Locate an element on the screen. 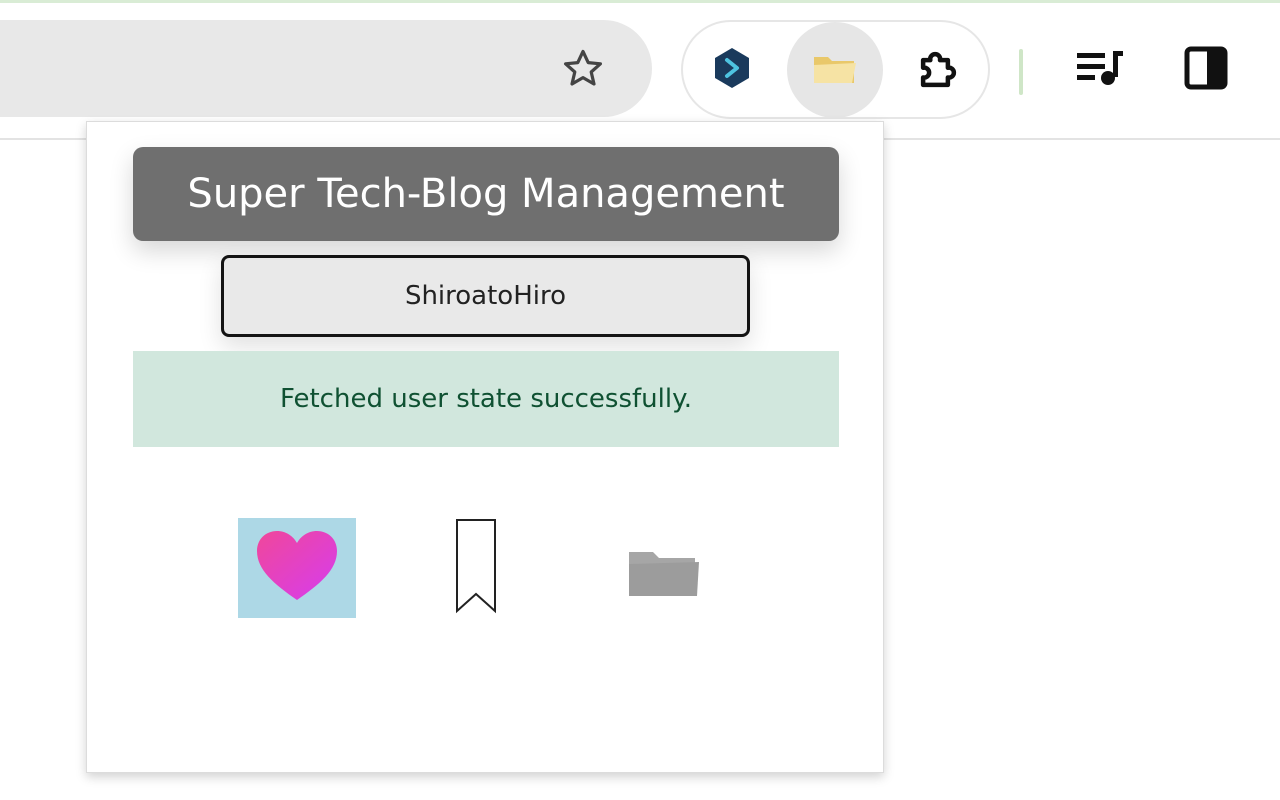  status-message: Fetched user state successfully. is located at coordinates (486, 399).